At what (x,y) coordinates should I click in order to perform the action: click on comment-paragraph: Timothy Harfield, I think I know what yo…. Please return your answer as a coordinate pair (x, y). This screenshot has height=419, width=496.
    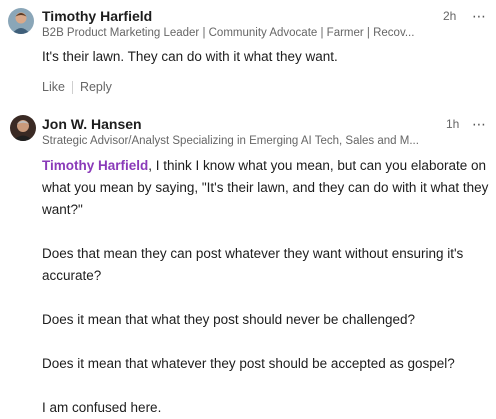
    Looking at the image, I should click on (267, 188).